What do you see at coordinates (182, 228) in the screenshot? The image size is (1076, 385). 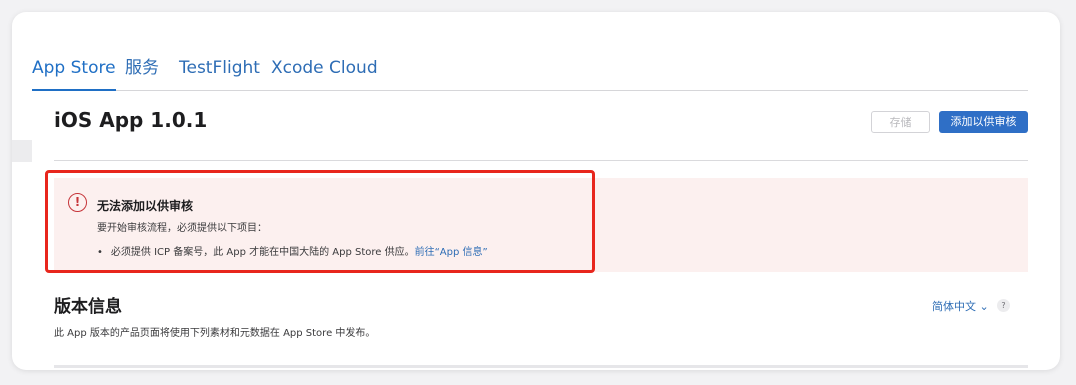 I see `alert-description: 要开始审核流程，必须提供以下项目：` at bounding box center [182, 228].